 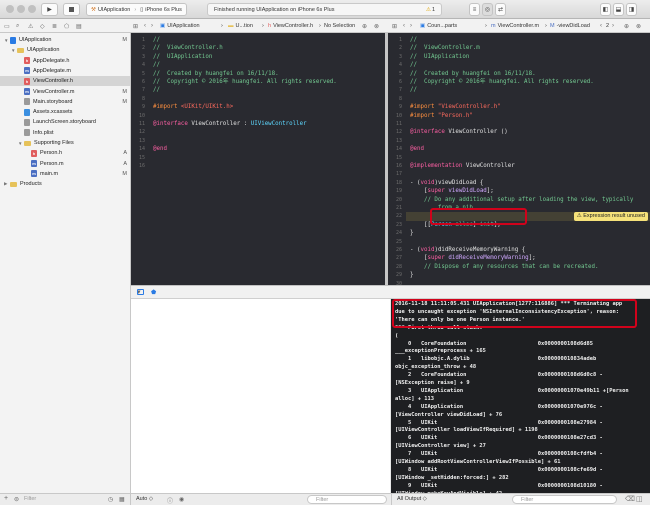 What do you see at coordinates (7, 26) in the screenshot?
I see `folder-icon: ▭` at bounding box center [7, 26].